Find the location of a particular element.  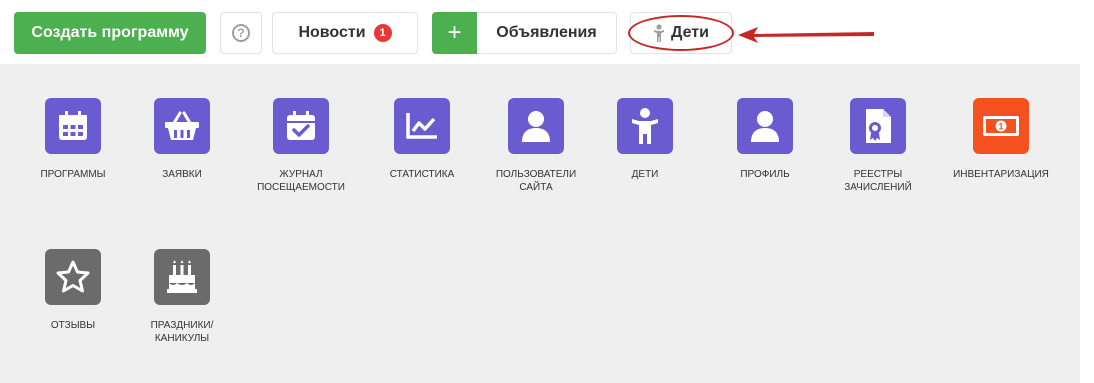

news-button: Новости 1 is located at coordinates (345, 33).